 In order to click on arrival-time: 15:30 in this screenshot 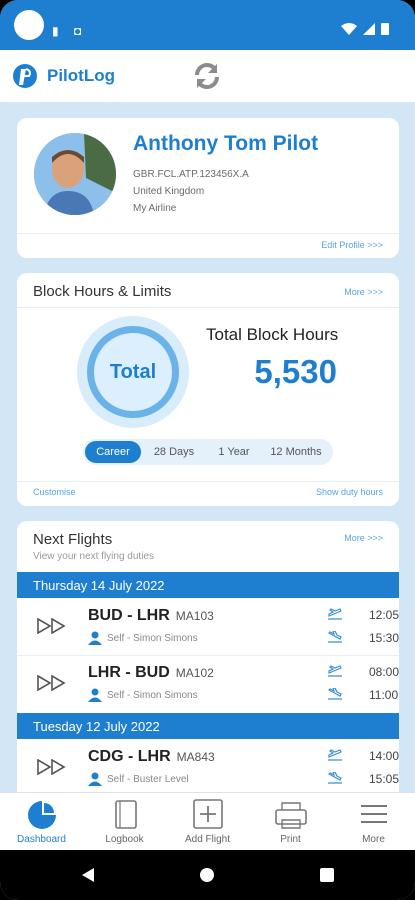, I will do `click(384, 638)`.